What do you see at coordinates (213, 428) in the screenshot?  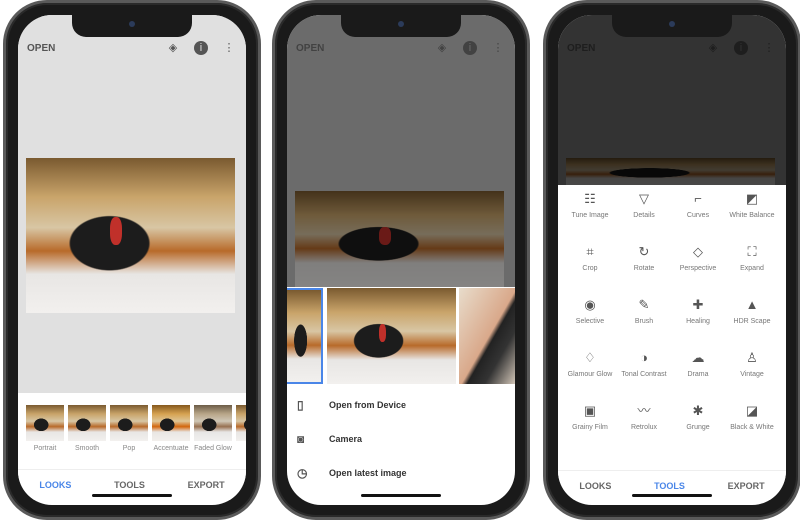 I see `look-faded-glow: Faded Glow` at bounding box center [213, 428].